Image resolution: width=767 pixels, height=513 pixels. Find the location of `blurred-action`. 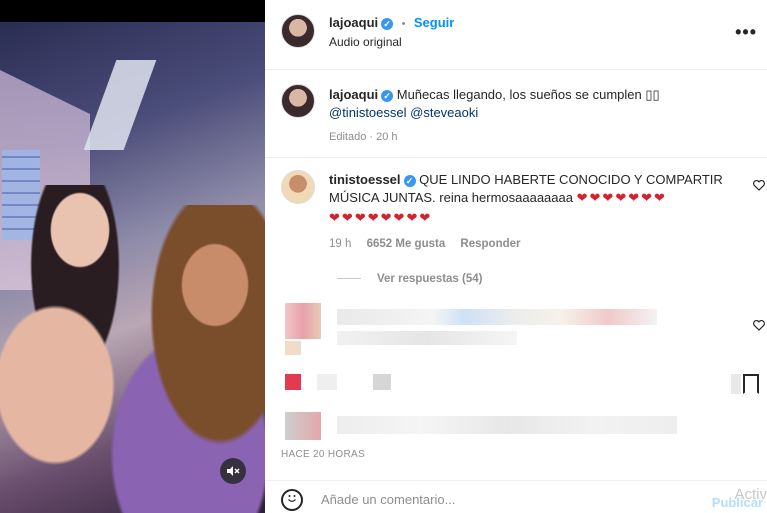

blurred-action is located at coordinates (736, 384).